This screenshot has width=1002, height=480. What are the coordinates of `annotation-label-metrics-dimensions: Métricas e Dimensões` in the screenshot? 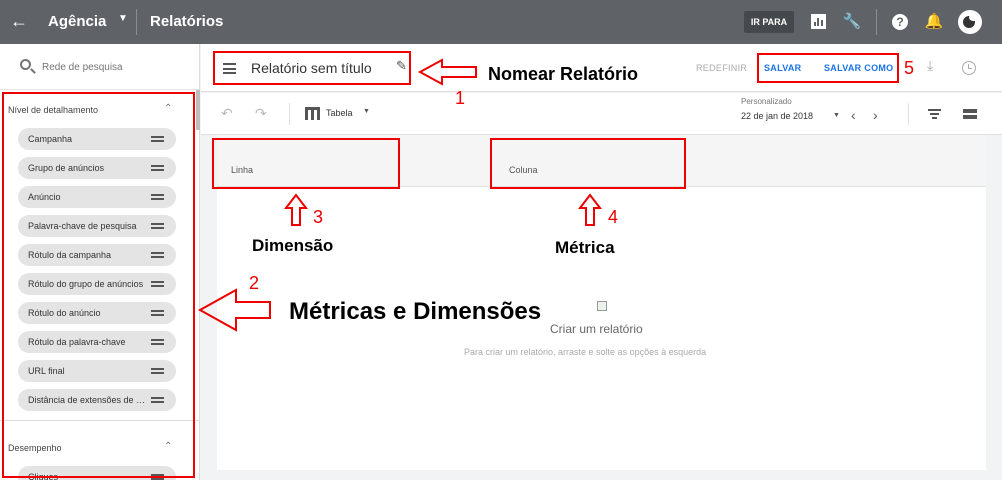 It's located at (415, 311).